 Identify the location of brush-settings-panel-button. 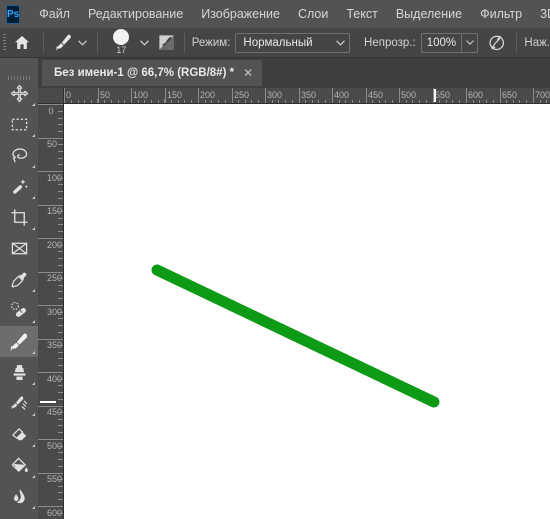
(165, 43).